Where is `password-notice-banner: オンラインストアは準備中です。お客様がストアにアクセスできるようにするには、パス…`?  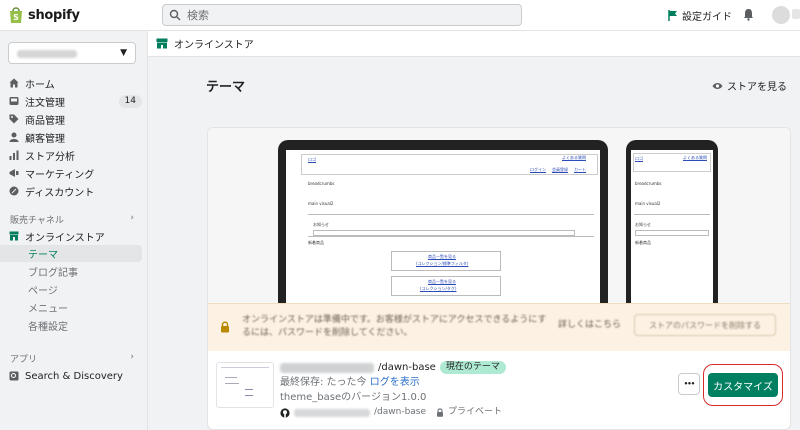
password-notice-banner: オンラインストアは準備中です。お客様がストアにアクセスできるようにするには、パス… is located at coordinates (499, 327).